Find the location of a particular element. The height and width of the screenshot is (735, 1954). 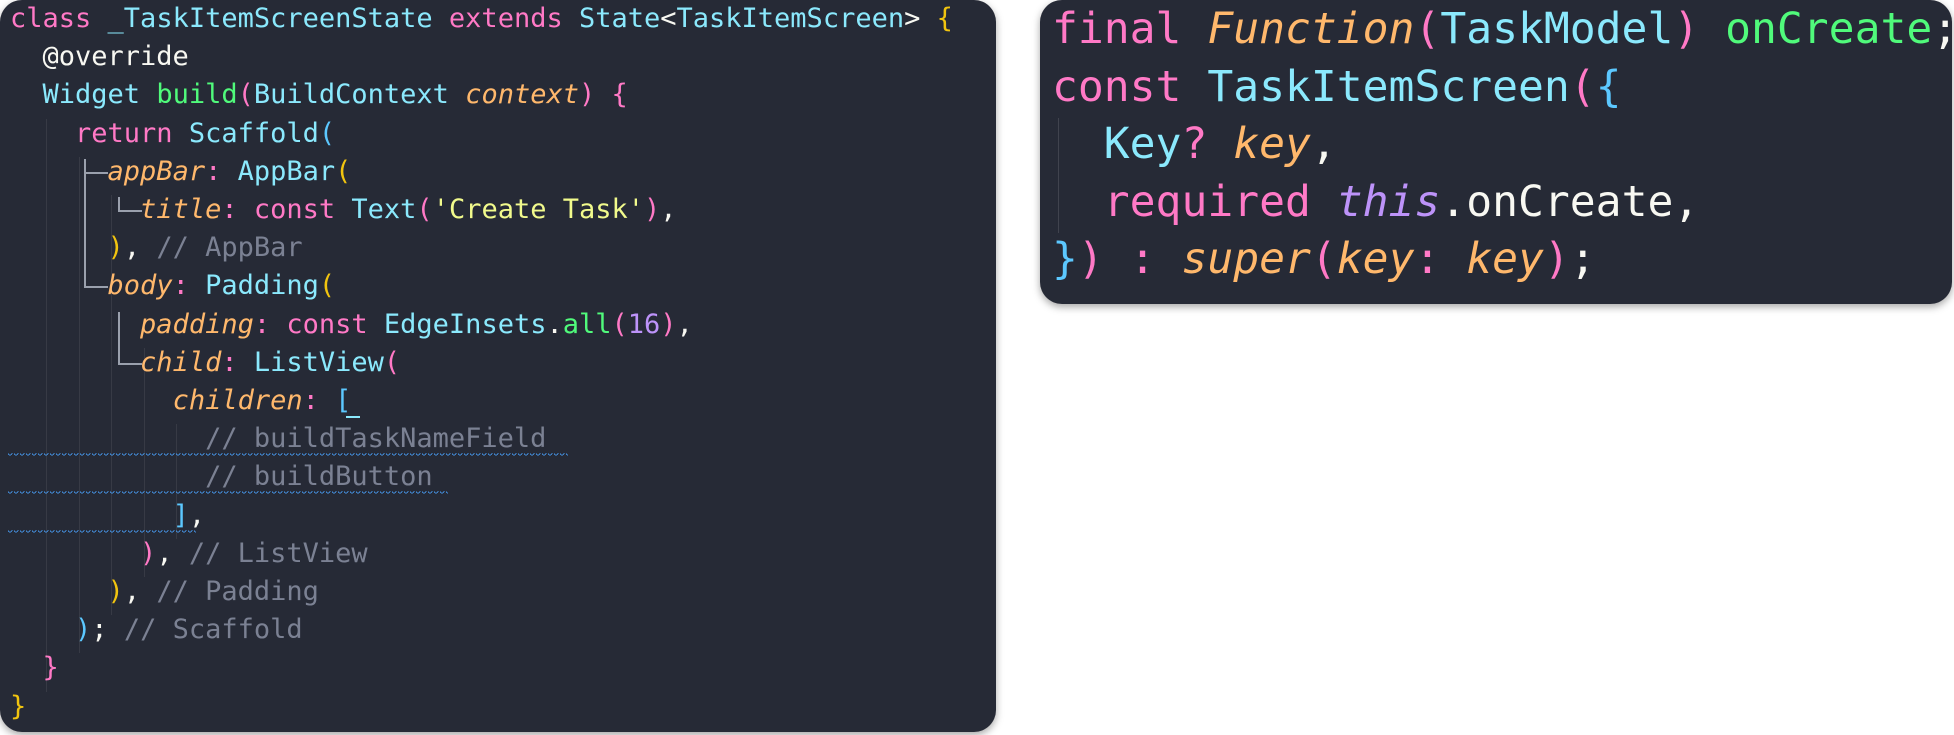

code-token: ] is located at coordinates (180, 515).